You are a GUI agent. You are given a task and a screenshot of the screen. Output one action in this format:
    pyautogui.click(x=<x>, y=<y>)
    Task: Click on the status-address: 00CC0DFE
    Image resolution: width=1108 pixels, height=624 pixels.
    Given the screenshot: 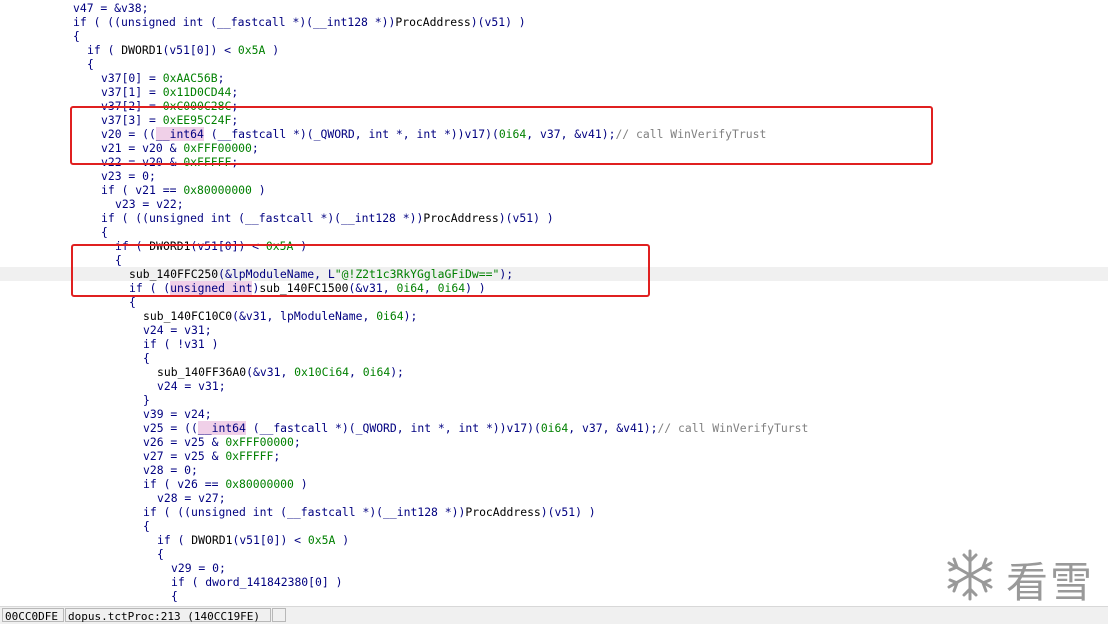 What is the action you would take?
    pyautogui.click(x=33, y=615)
    